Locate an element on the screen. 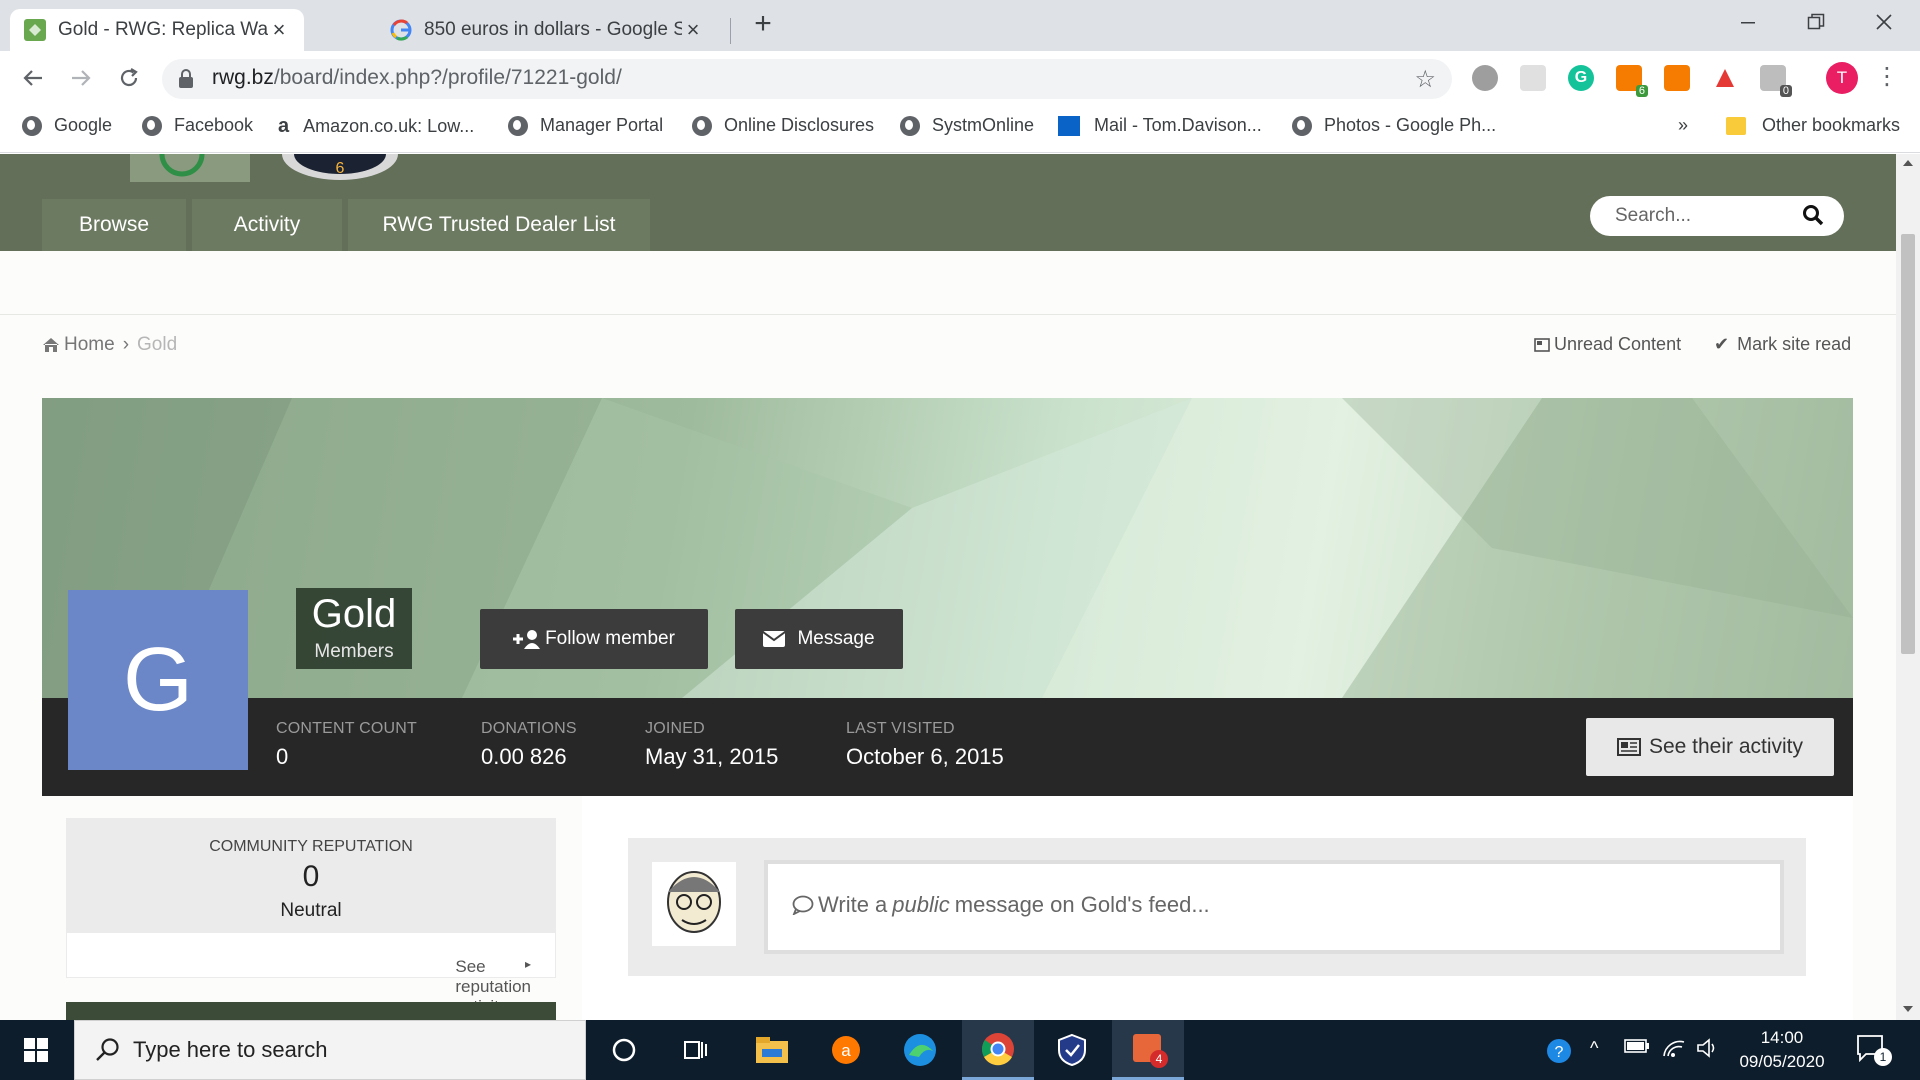 This screenshot has height=1080, width=1920. scroll-up-icon is located at coordinates (1908, 163).